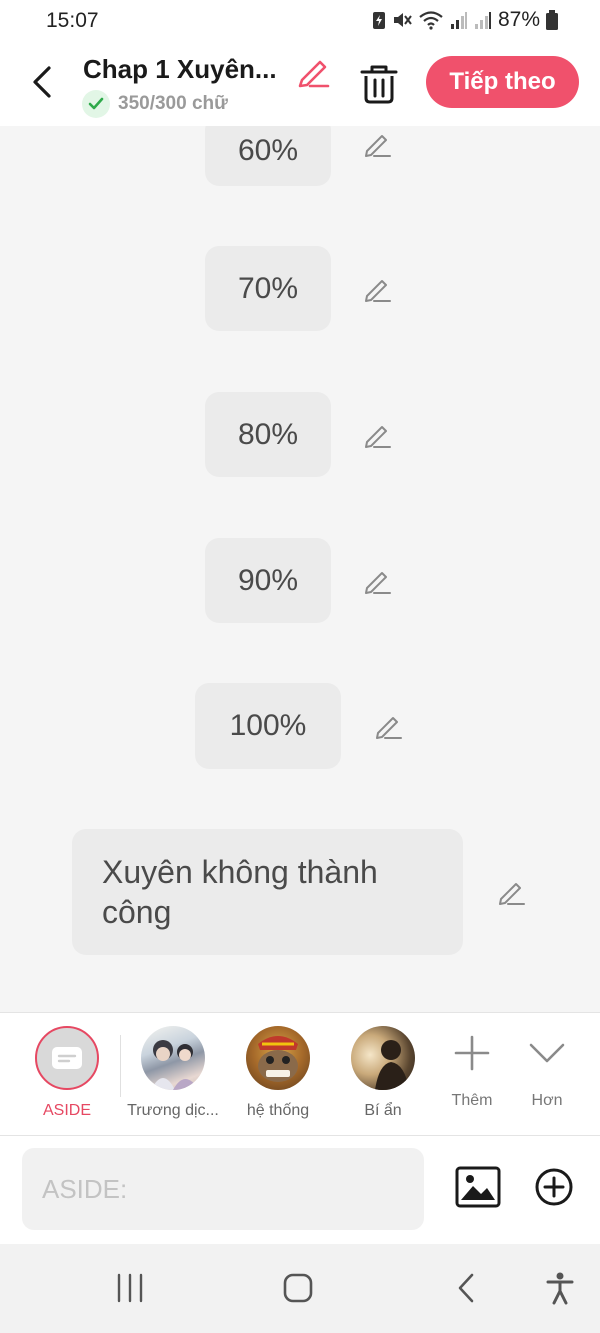  I want to click on character-name: hệ thống, so click(278, 1110).